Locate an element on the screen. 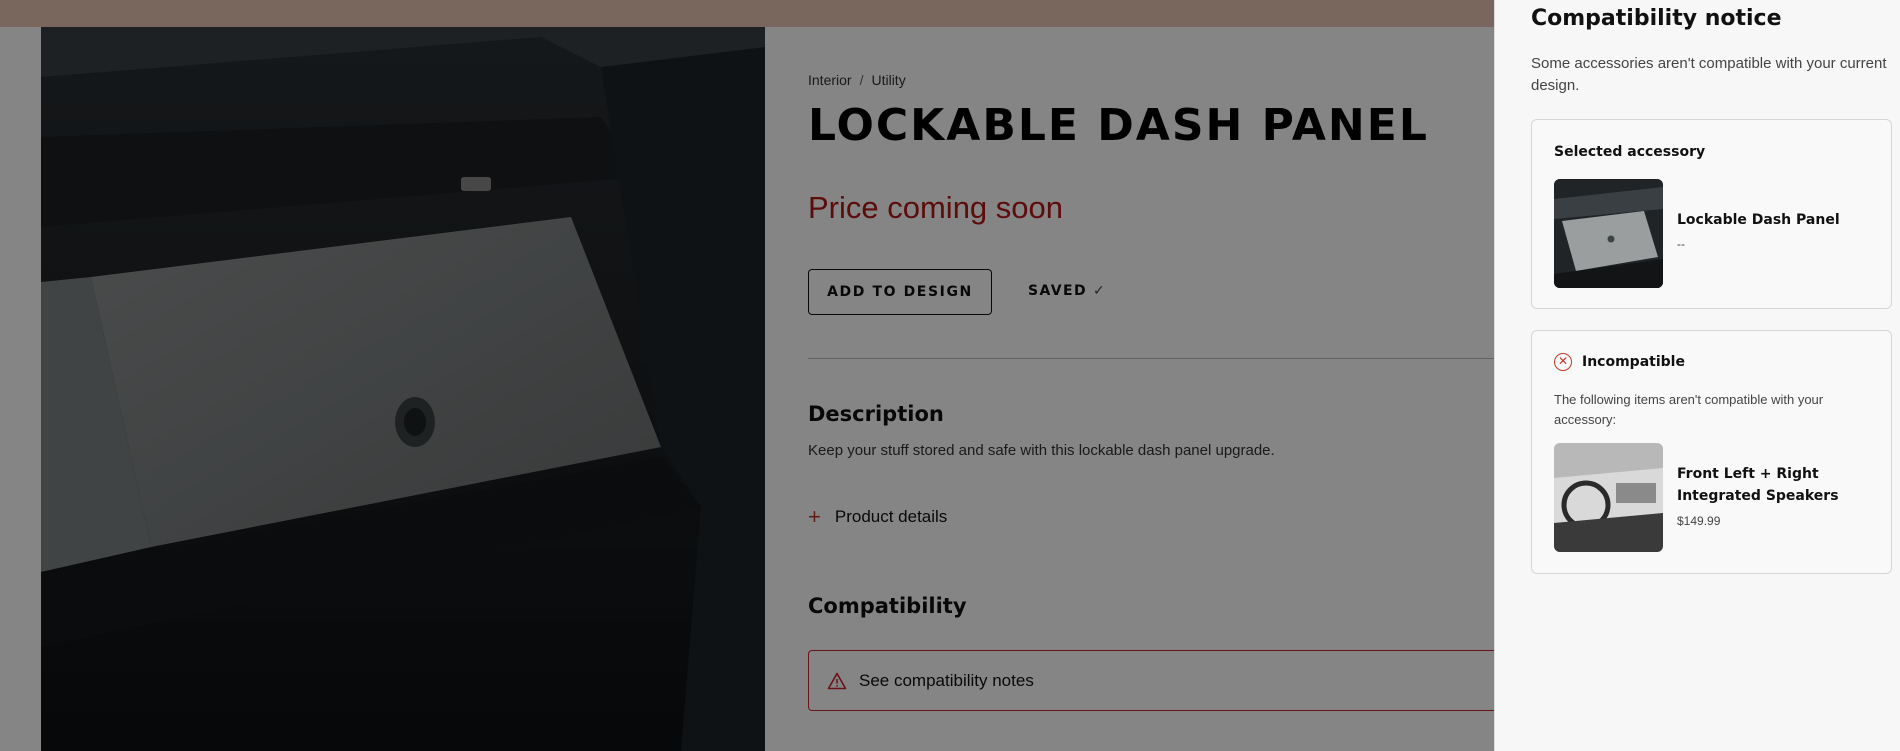 The width and height of the screenshot is (1900, 751). selected-accessory-name: Lockable Dash Panel is located at coordinates (1758, 220).